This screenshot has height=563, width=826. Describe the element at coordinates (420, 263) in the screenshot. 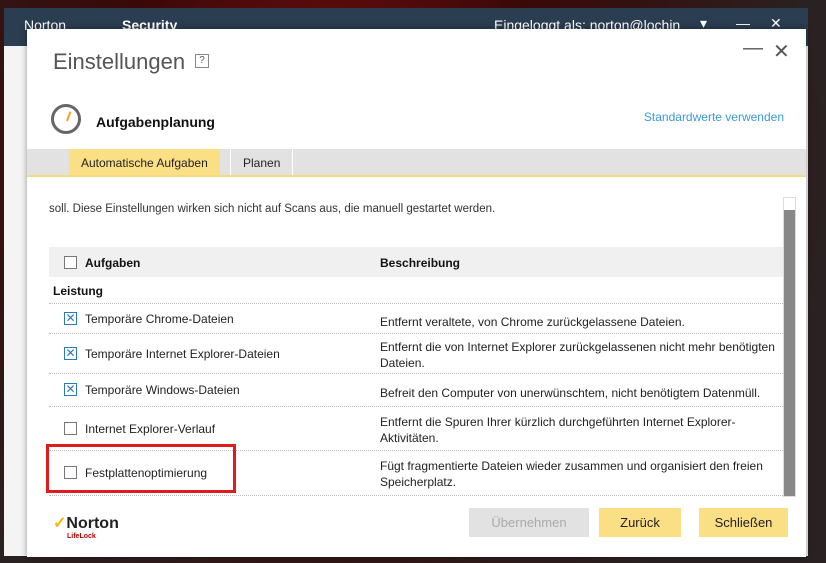

I see `header-description: Beschreibung` at that location.